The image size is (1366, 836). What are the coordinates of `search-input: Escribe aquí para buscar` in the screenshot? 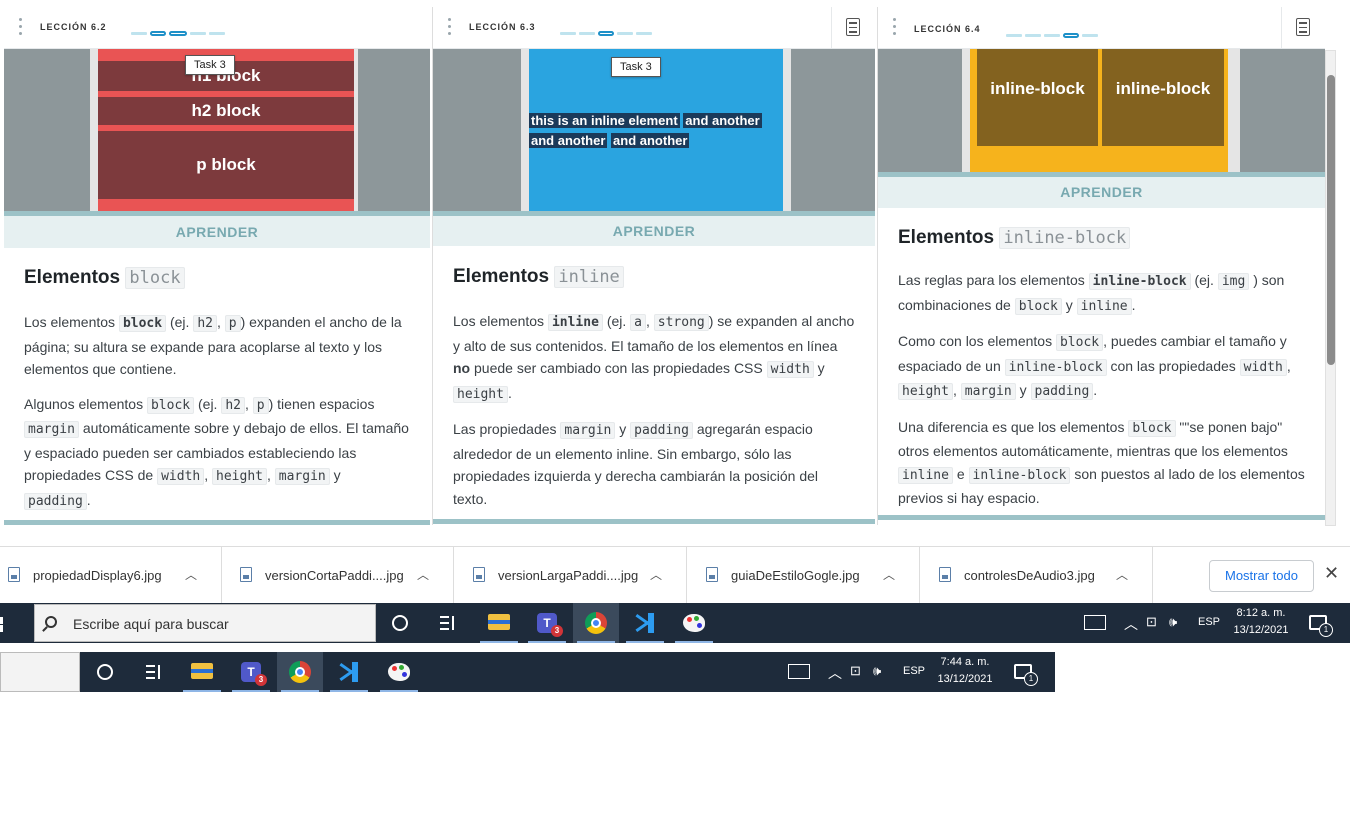 It's located at (151, 624).